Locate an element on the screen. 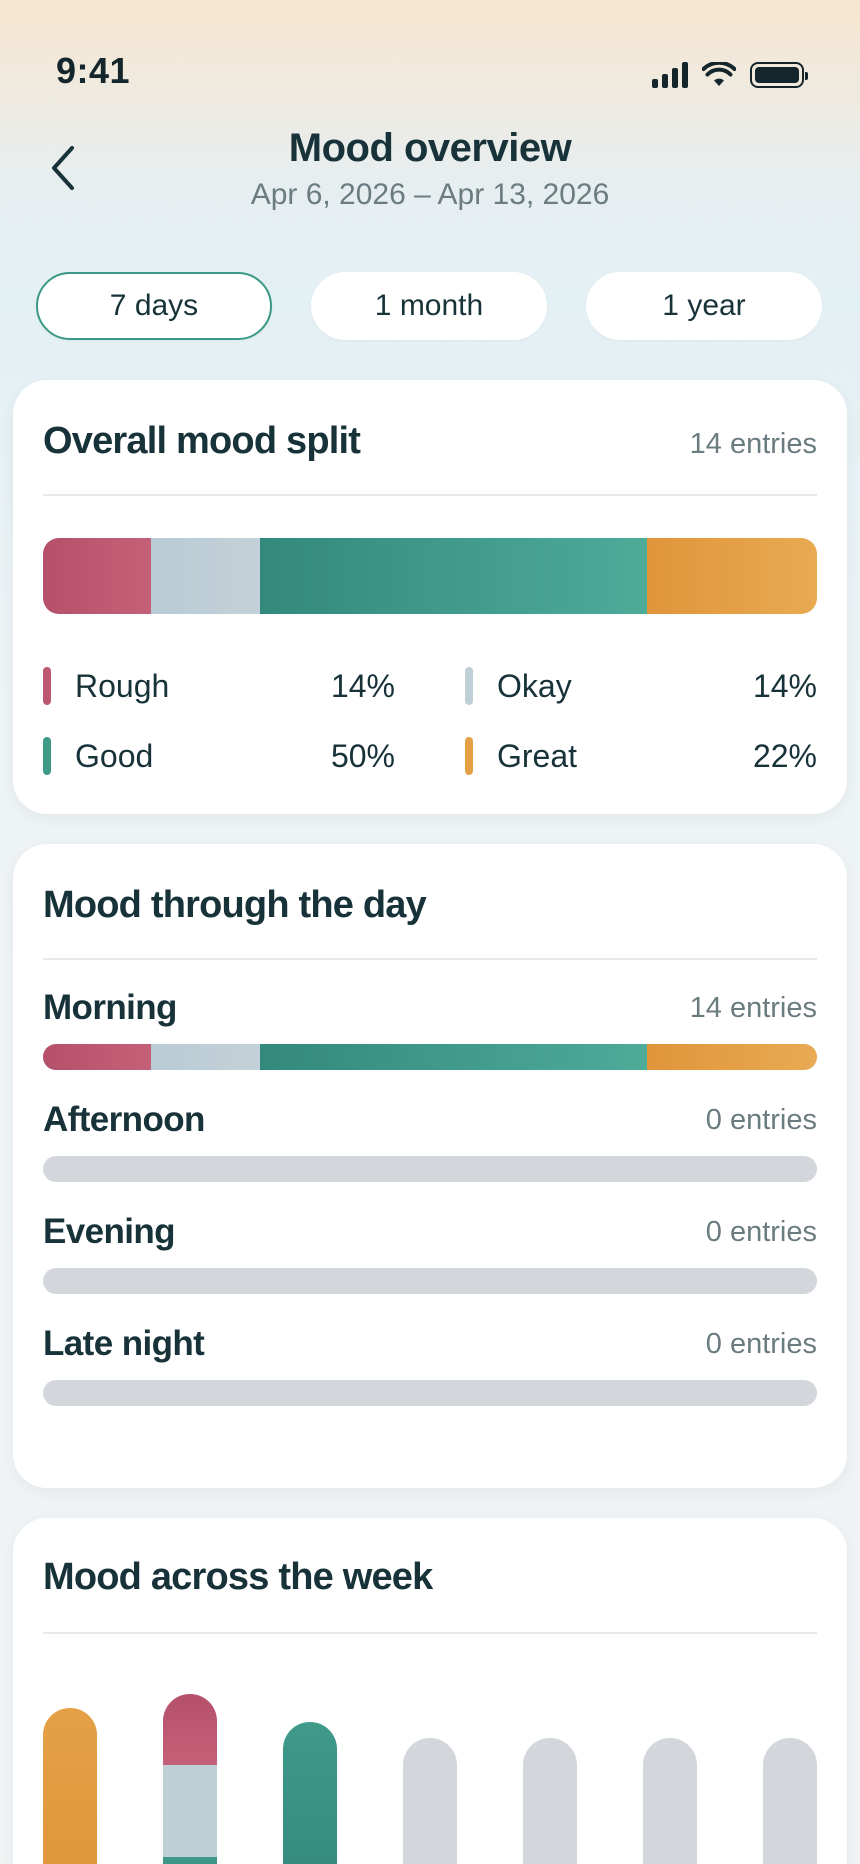 The height and width of the screenshot is (1864, 860). week-segment-okay is located at coordinates (190, 1811).